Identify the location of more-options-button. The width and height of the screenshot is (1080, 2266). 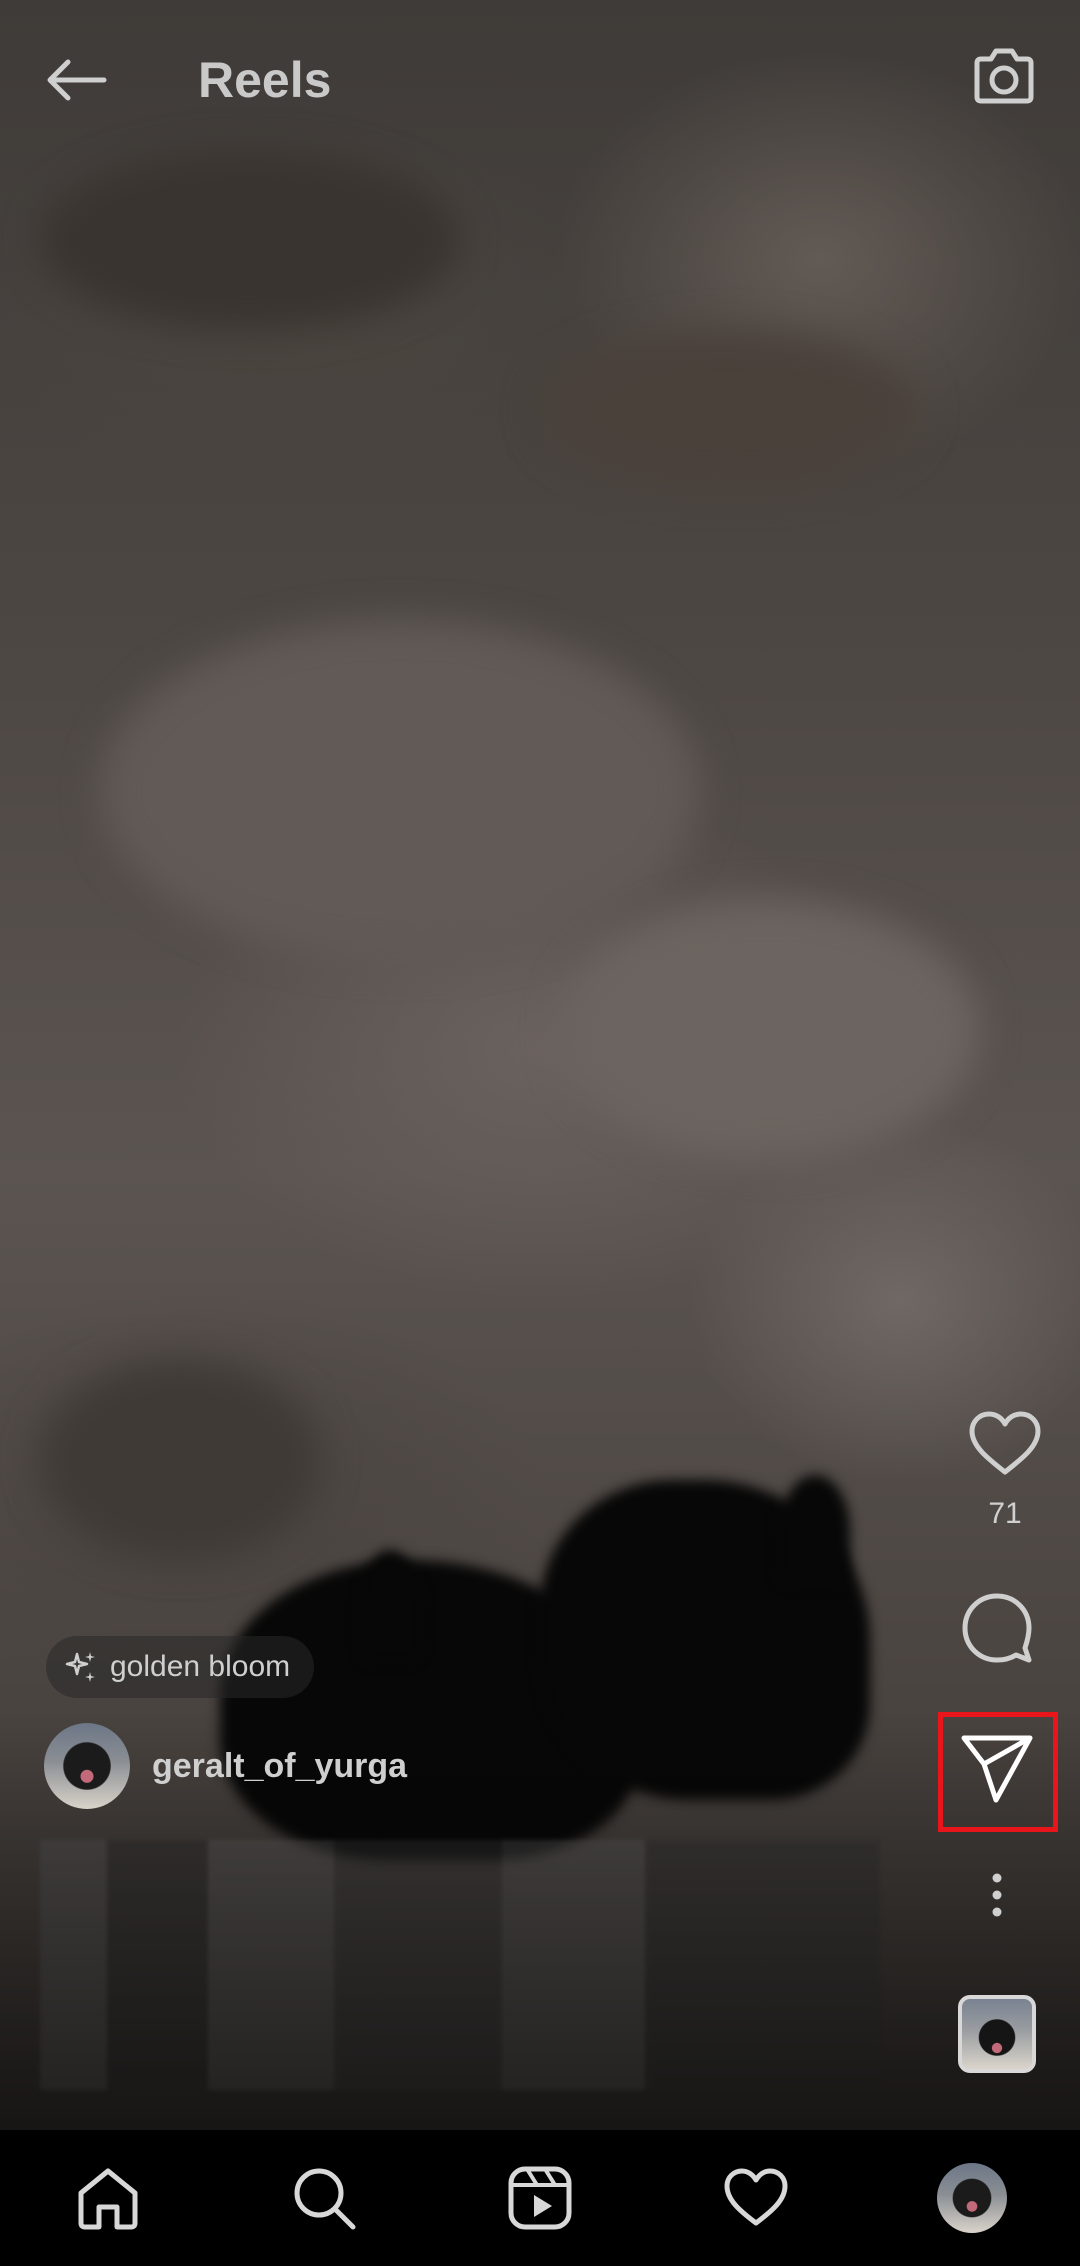
(997, 1897).